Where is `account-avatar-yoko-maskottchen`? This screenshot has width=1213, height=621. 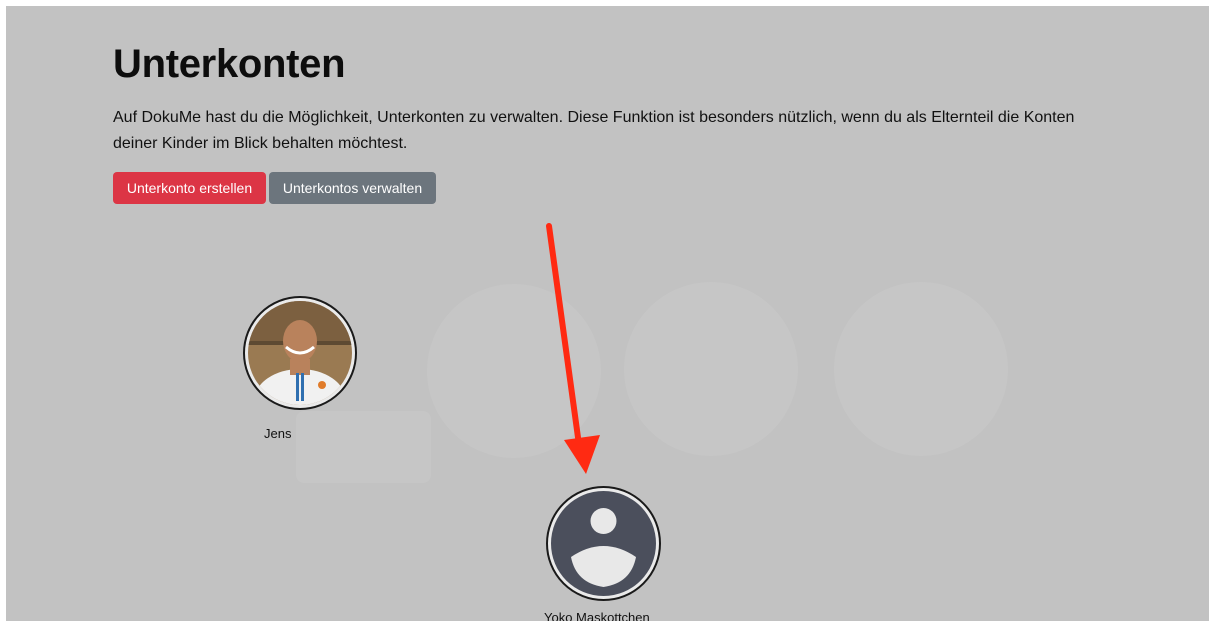
account-avatar-yoko-maskottchen is located at coordinates (603, 543).